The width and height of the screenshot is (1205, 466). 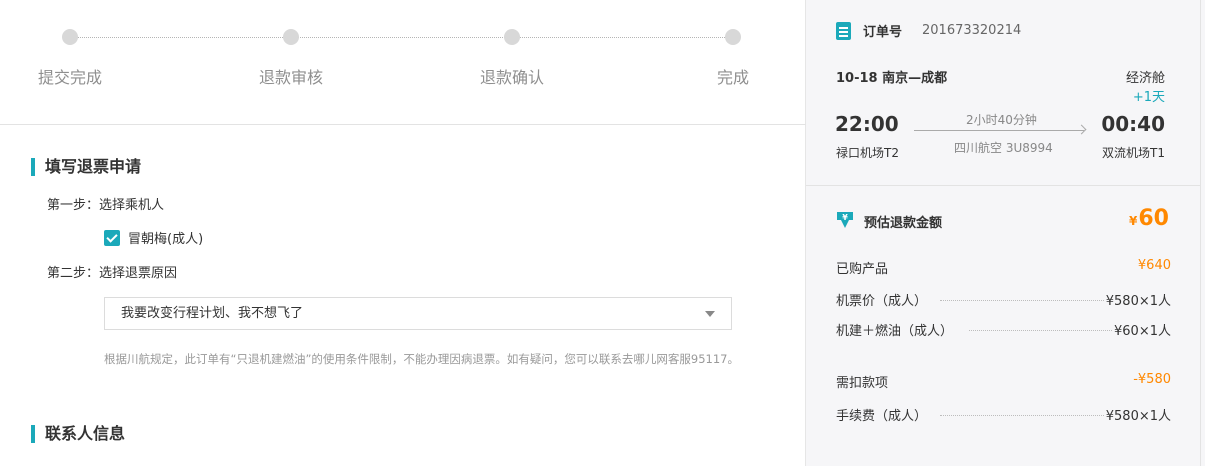 I want to click on refund-estimate-title: 预估退款金额, so click(x=903, y=223).